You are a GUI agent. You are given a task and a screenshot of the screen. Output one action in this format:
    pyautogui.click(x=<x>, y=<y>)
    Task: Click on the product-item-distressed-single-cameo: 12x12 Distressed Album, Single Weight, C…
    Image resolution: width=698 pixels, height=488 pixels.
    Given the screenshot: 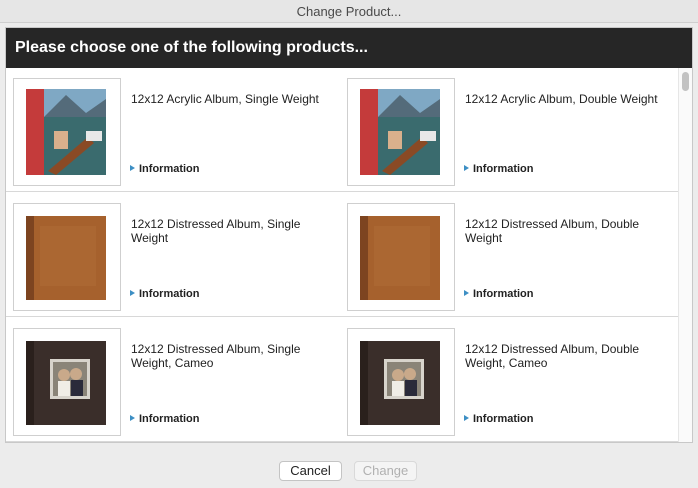 What is the action you would take?
    pyautogui.click(x=174, y=380)
    